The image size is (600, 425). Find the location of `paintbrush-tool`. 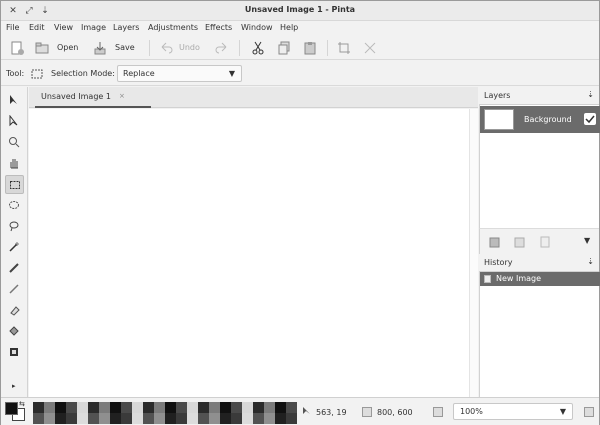

paintbrush-tool is located at coordinates (14, 268).